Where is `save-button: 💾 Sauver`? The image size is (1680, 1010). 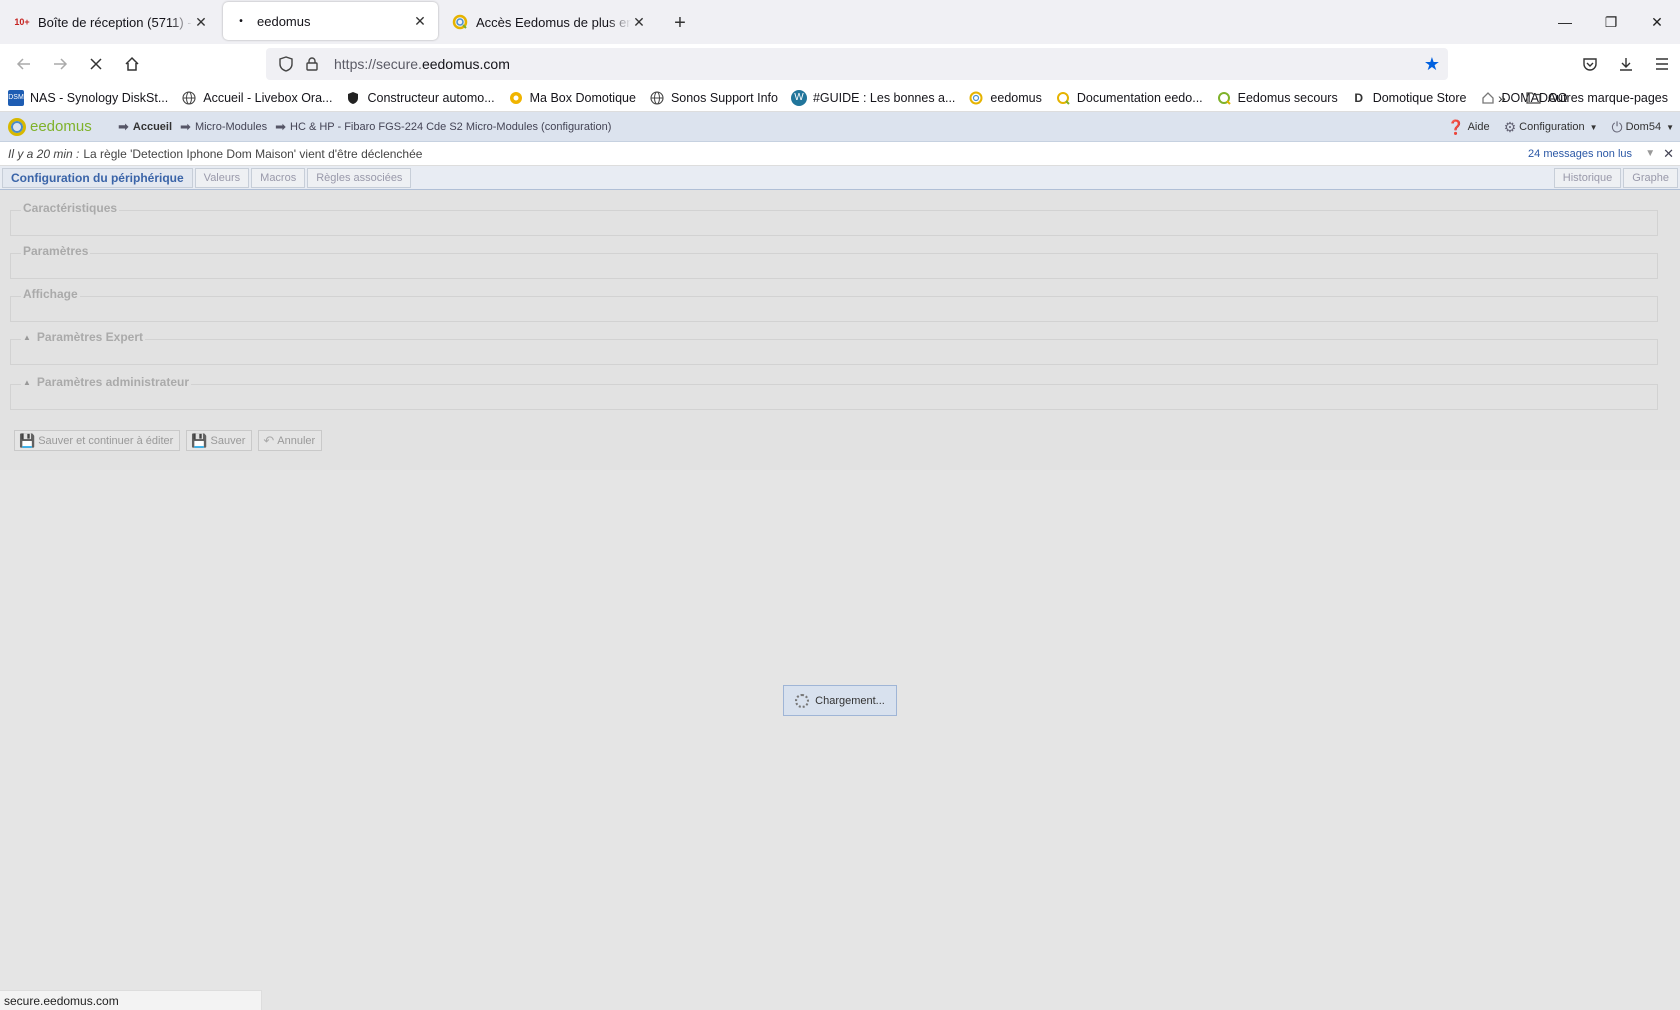 save-button: 💾 Sauver is located at coordinates (219, 440).